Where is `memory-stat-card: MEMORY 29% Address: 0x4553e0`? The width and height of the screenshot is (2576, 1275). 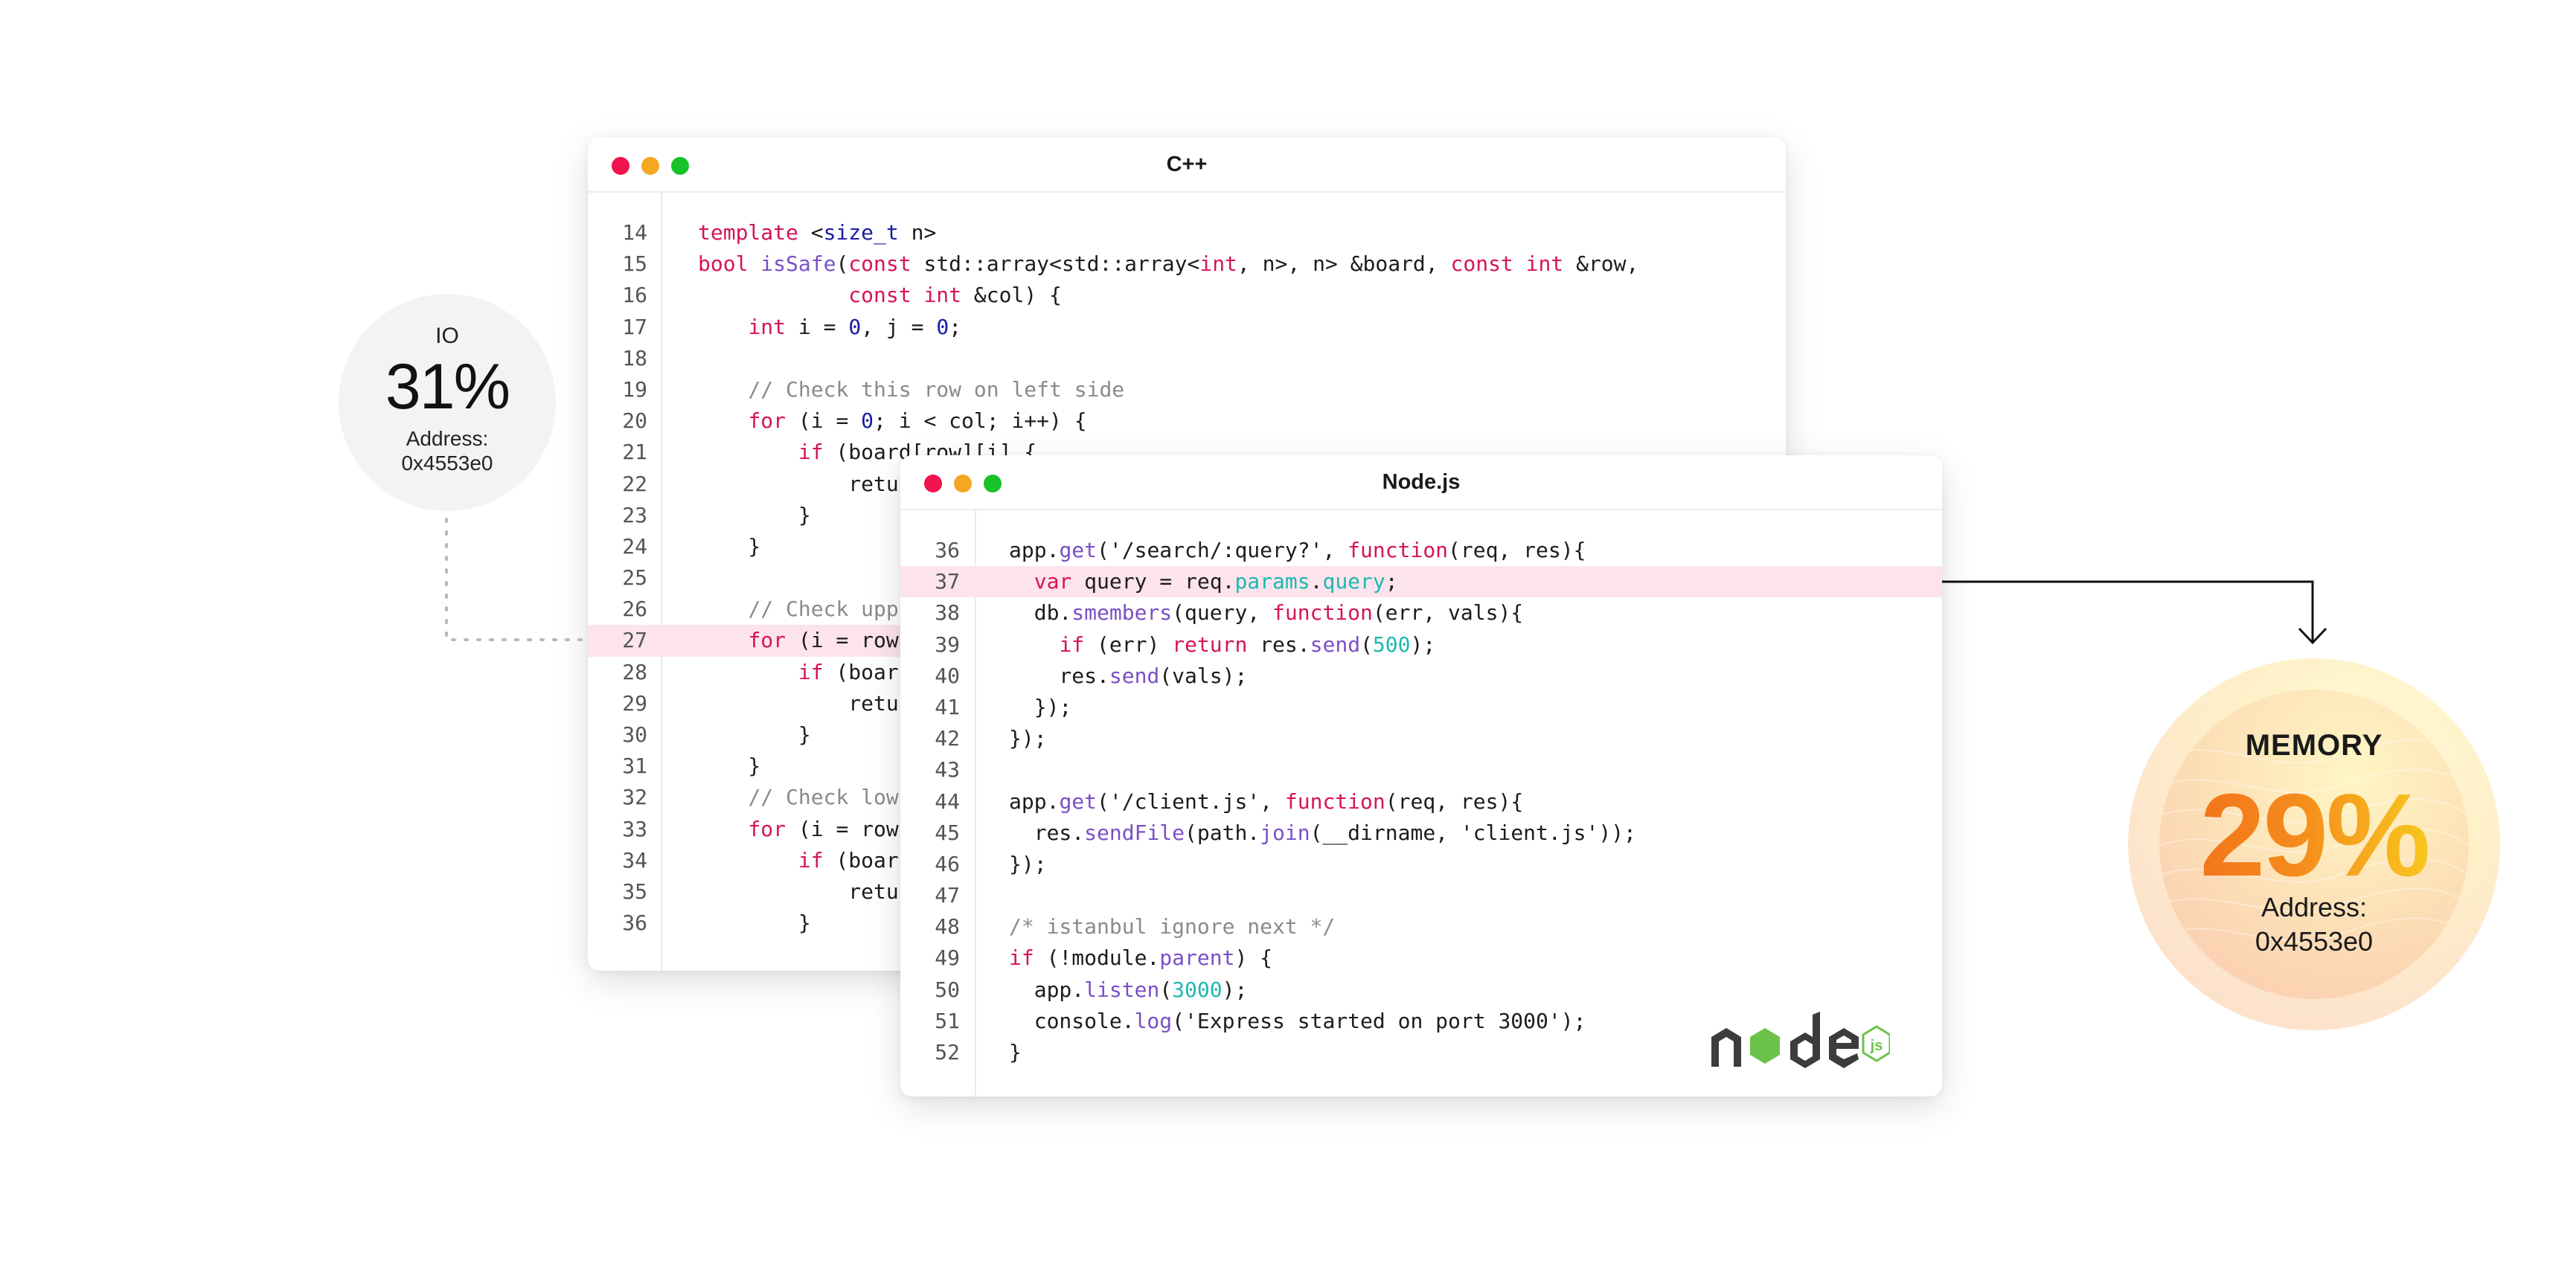 memory-stat-card: MEMORY 29% Address: 0x4553e0 is located at coordinates (2314, 844).